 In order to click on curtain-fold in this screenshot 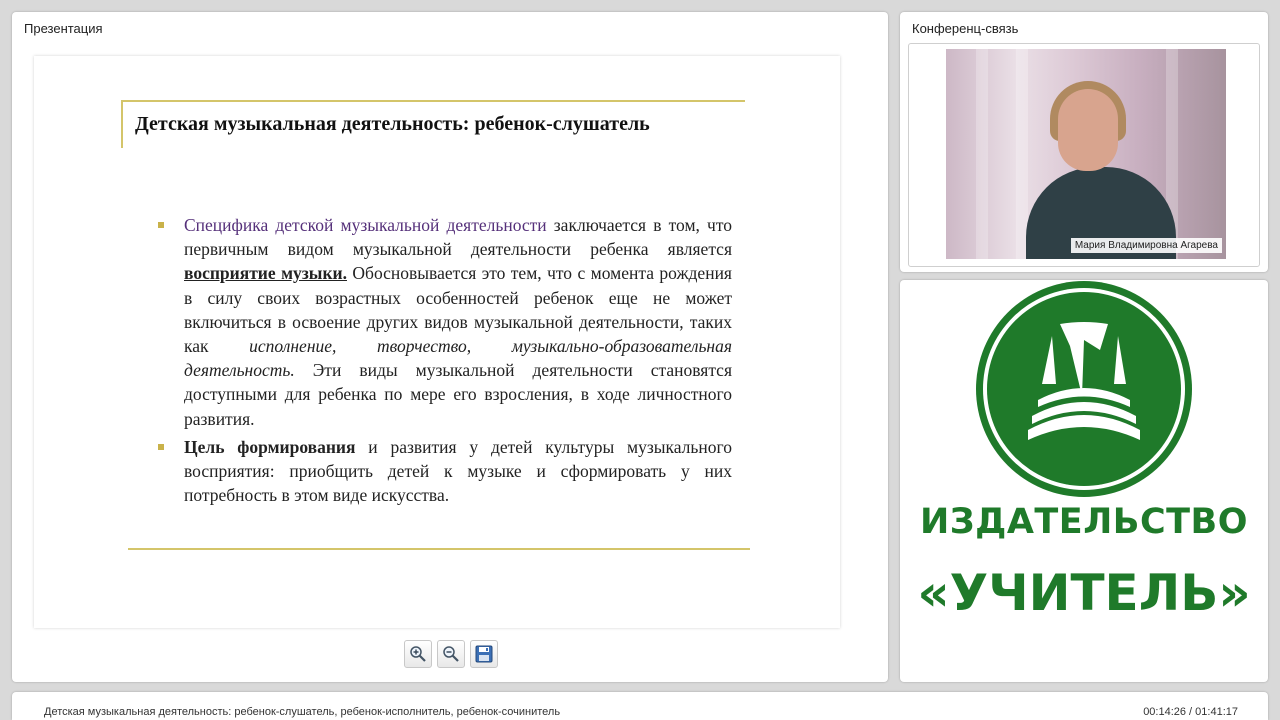, I will do `click(982, 154)`.